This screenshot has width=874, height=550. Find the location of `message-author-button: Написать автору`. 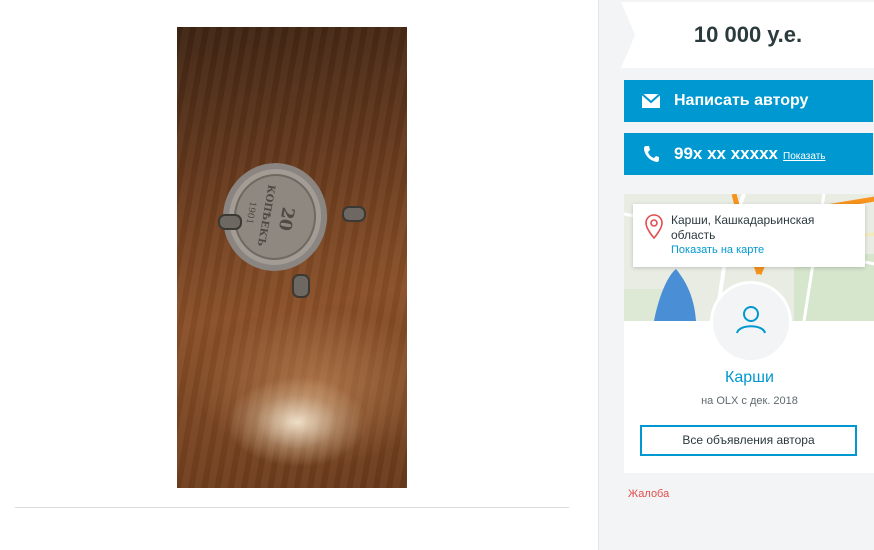

message-author-button: Написать автору is located at coordinates (748, 101).